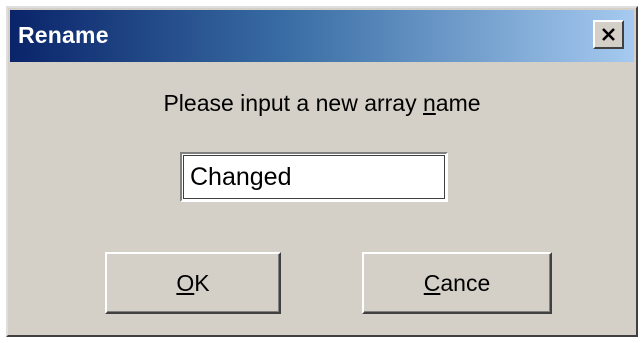 Image resolution: width=644 pixels, height=343 pixels. What do you see at coordinates (185, 282) in the screenshot?
I see `ok-mnemonic: O` at bounding box center [185, 282].